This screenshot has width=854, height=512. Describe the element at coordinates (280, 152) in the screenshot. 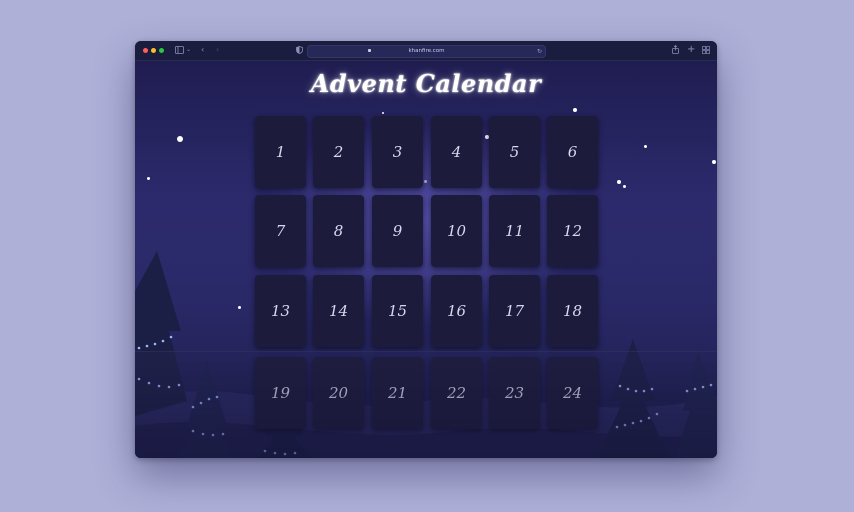

I see `calendar-door-1: 1` at that location.